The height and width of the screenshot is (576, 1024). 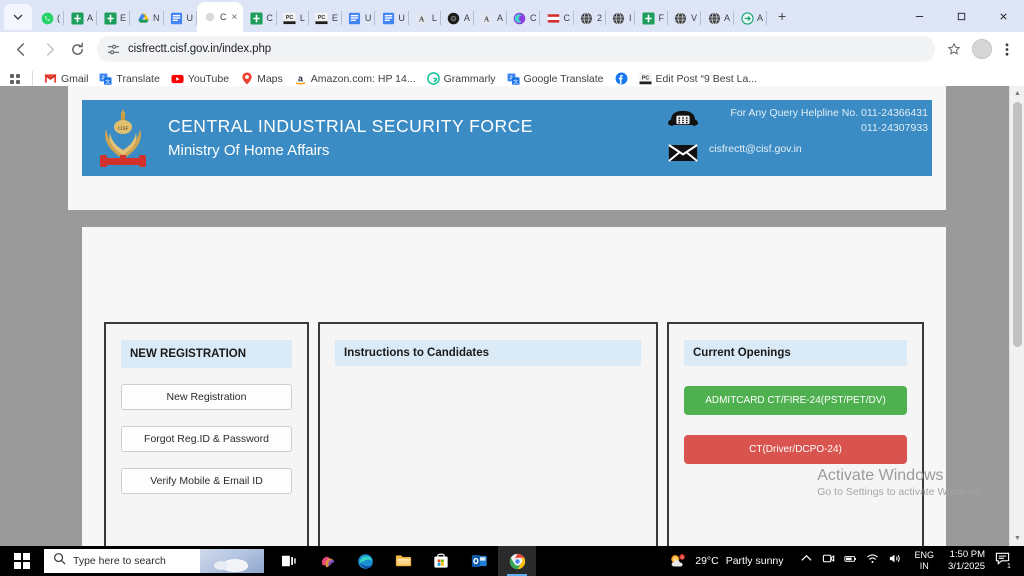 What do you see at coordinates (461, 78) in the screenshot?
I see `bookmark-item: Grammarly` at bounding box center [461, 78].